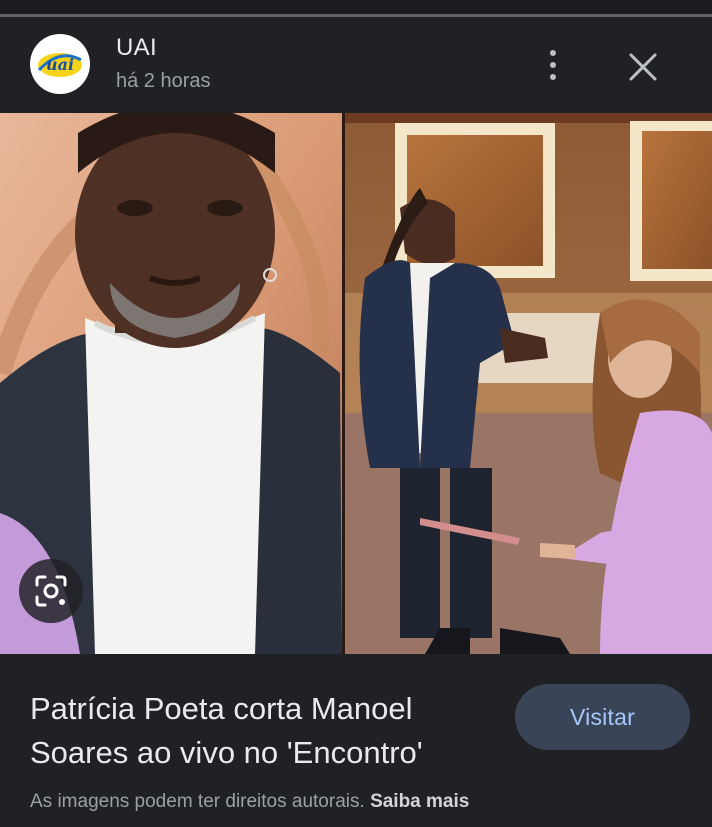 This screenshot has width=712, height=827. Describe the element at coordinates (553, 53) in the screenshot. I see `more-vert-icon` at that location.